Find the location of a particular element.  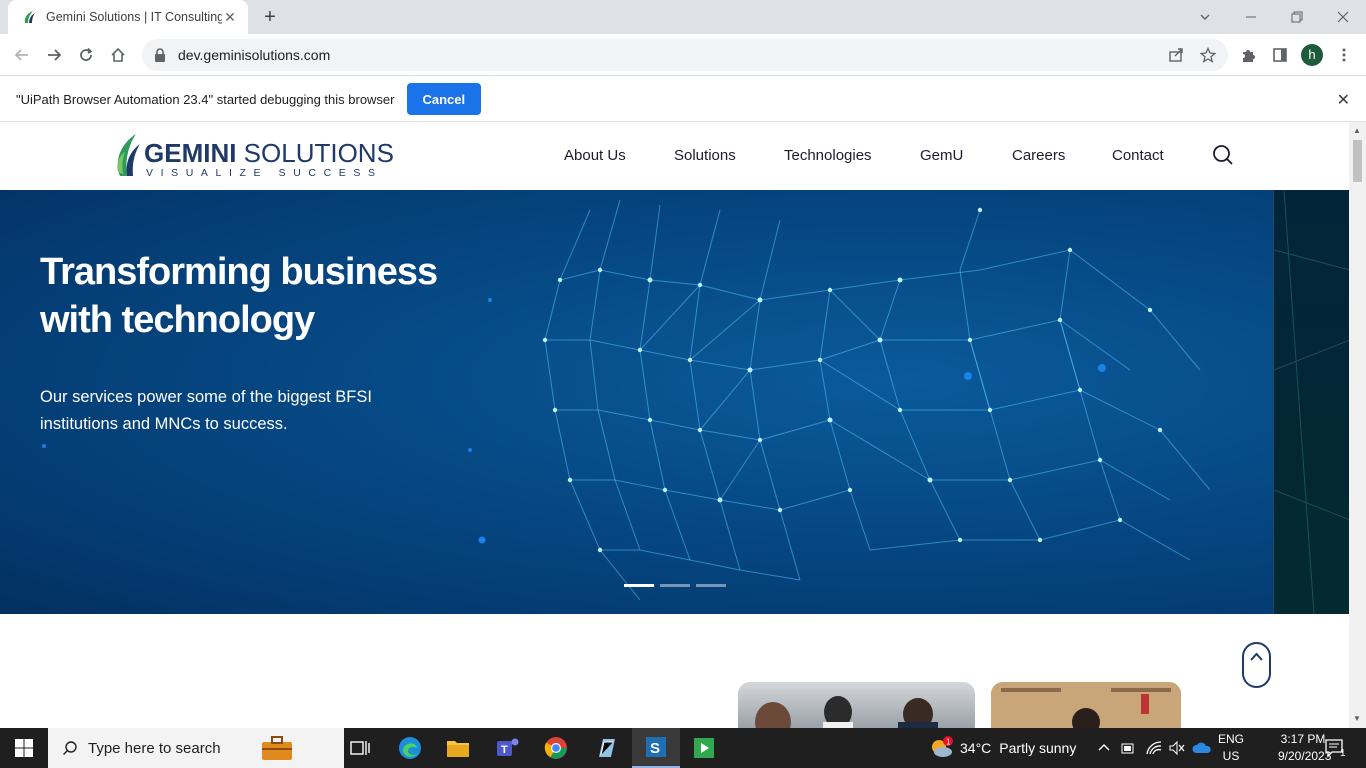

kebab-menu-icon is located at coordinates (1344, 55).